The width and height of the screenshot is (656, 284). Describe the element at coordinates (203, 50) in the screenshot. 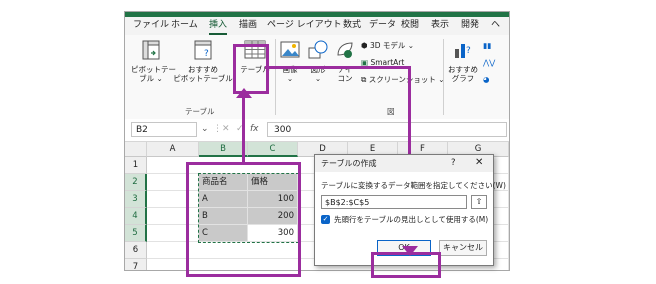

I see `recommended-pivottable-icon: ?` at that location.